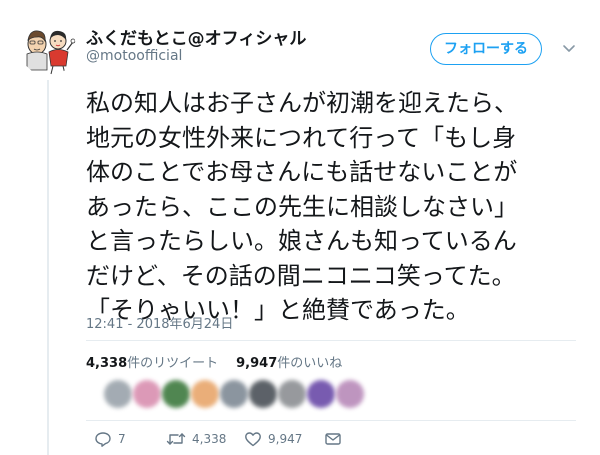 The image size is (600, 455). I want to click on like-count: 9,947, so click(285, 439).